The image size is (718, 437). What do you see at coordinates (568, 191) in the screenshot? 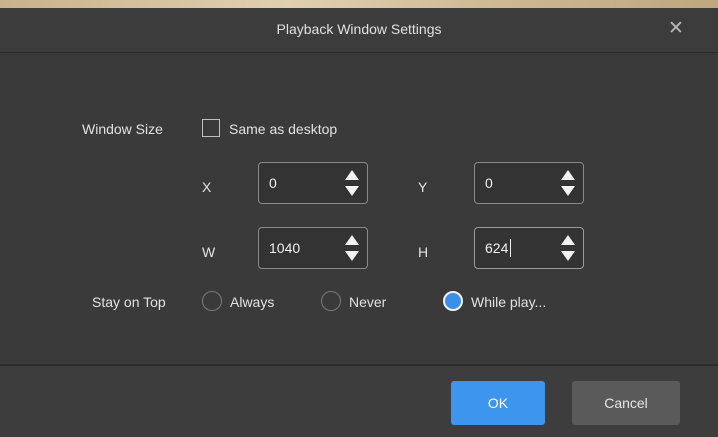
I see `y-decrement-icon` at bounding box center [568, 191].